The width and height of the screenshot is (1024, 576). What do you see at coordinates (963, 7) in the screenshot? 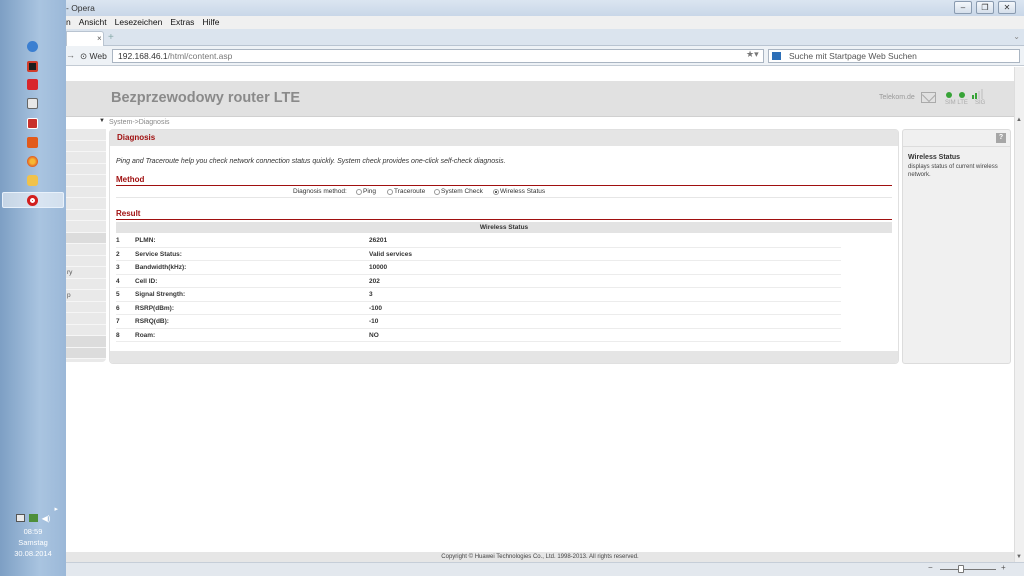
I see `minimize-icon: –` at bounding box center [963, 7].